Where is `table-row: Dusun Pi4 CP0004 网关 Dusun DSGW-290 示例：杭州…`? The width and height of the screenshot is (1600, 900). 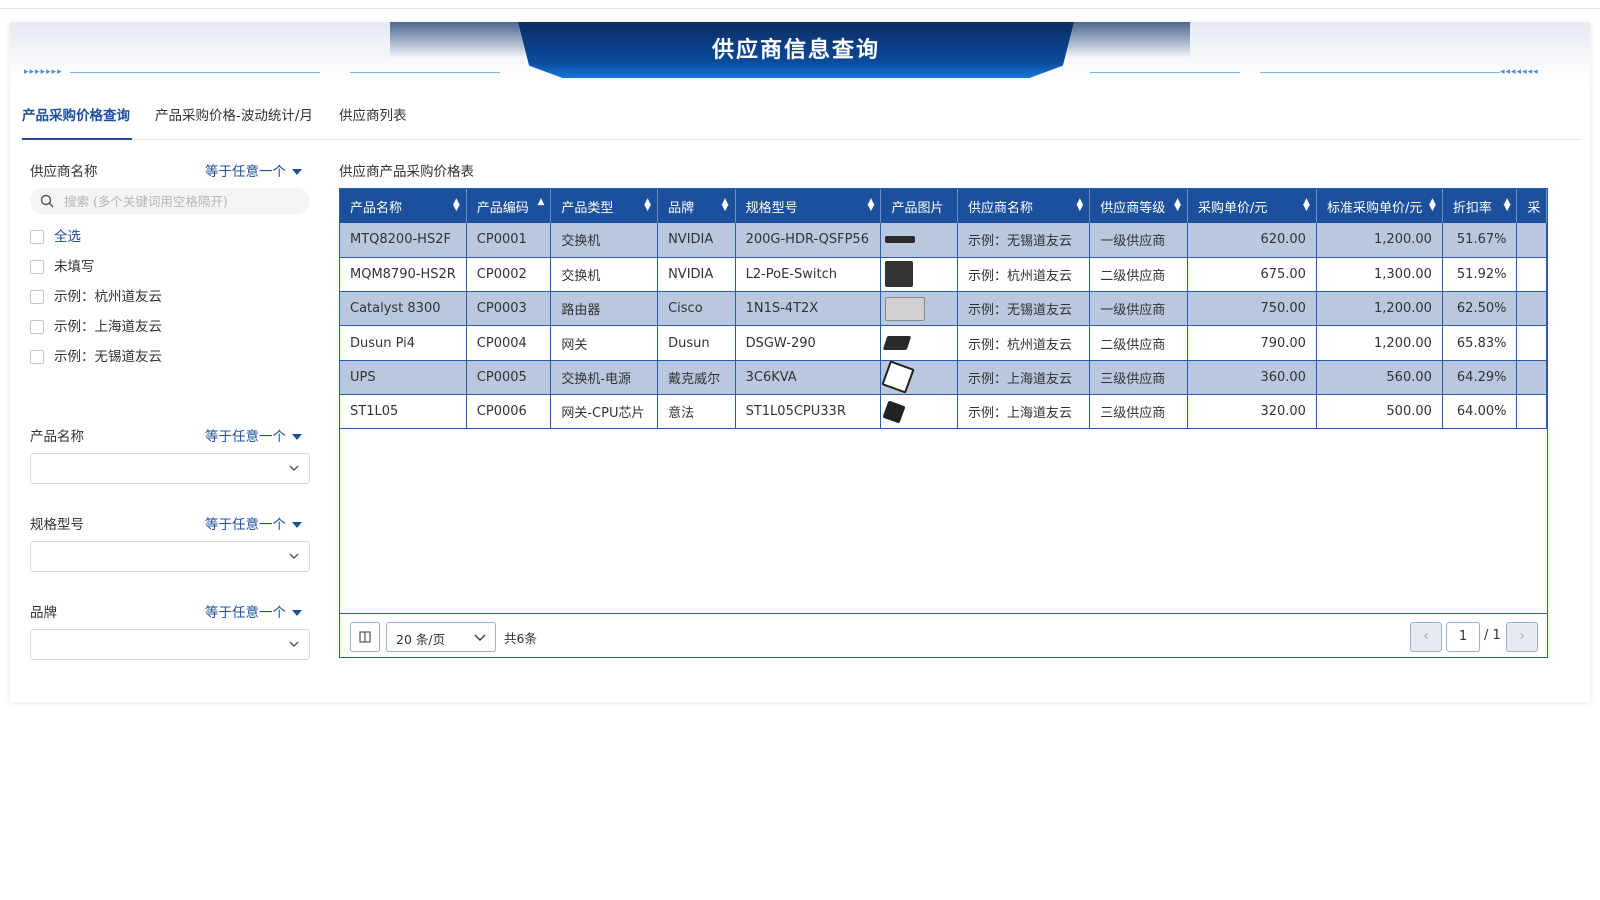
table-row: Dusun Pi4 CP0004 网关 Dusun DSGW-290 示例：杭州… is located at coordinates (943, 343).